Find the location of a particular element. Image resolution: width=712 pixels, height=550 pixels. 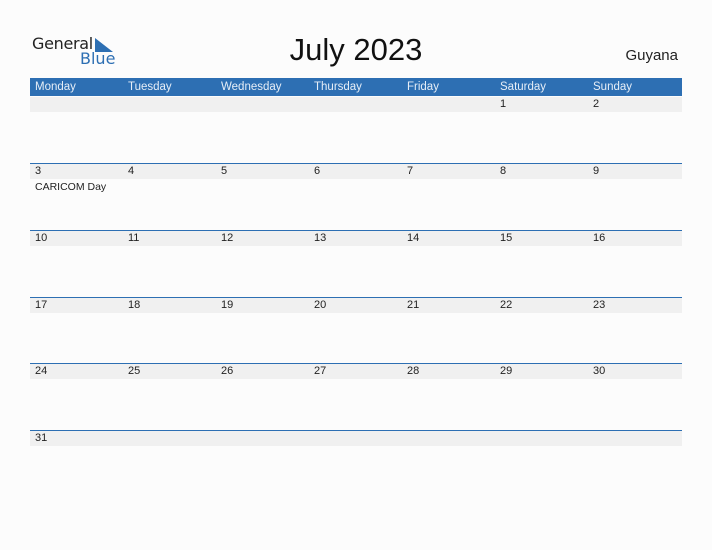

day-number: 11 is located at coordinates (134, 238).